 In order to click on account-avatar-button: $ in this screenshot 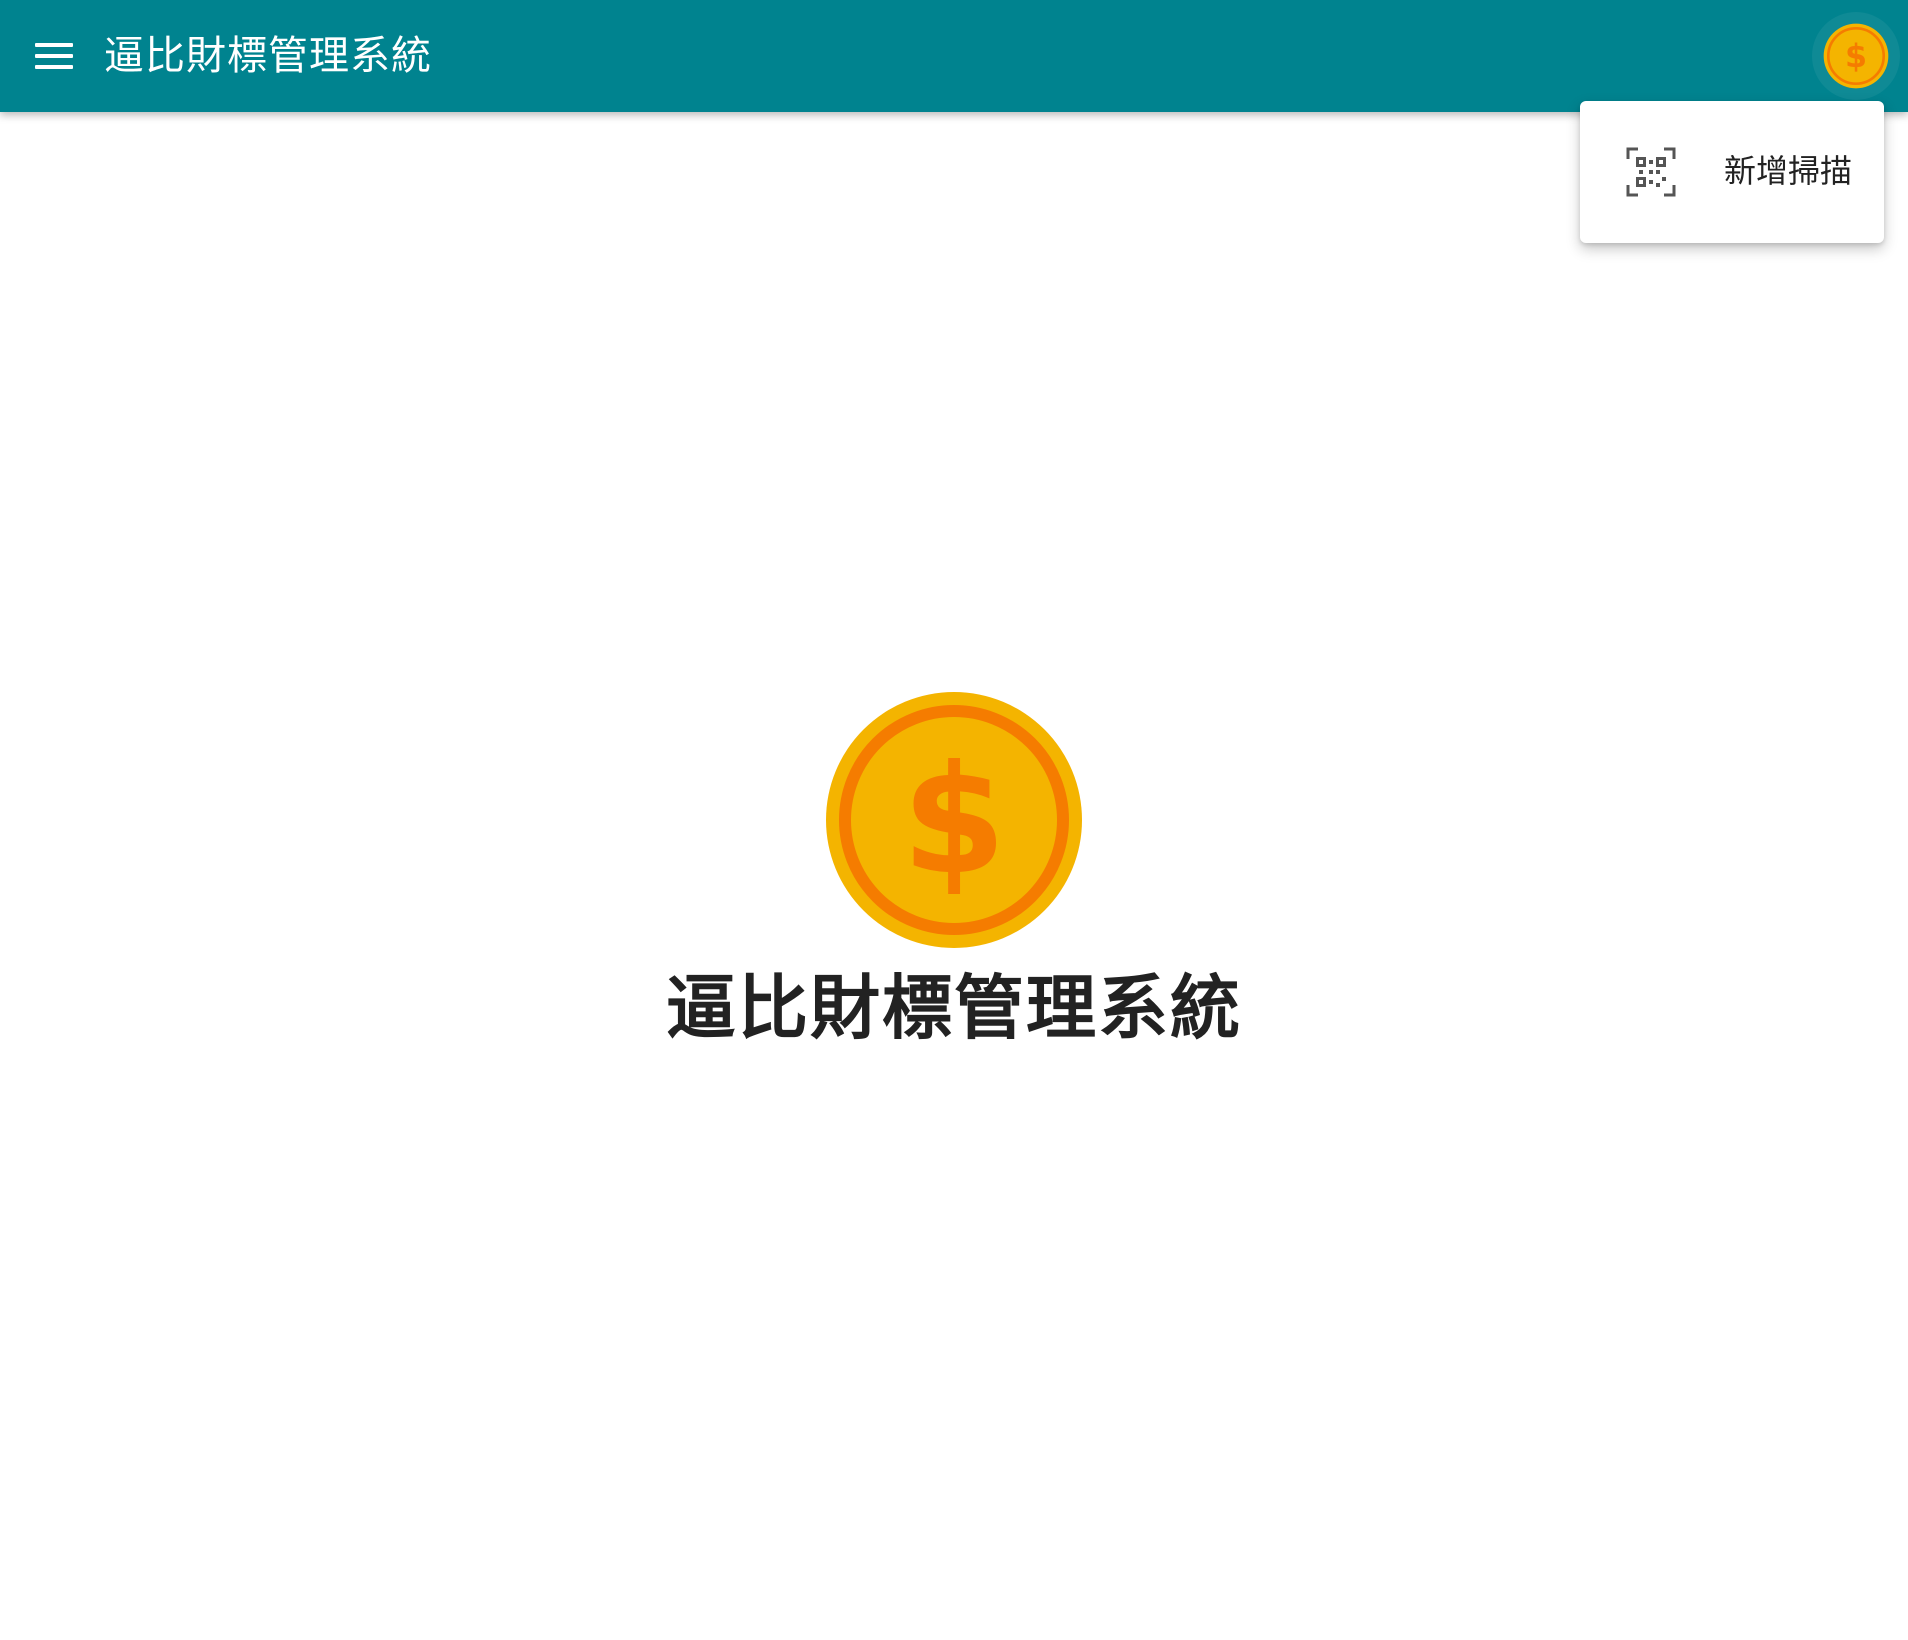, I will do `click(1856, 56)`.